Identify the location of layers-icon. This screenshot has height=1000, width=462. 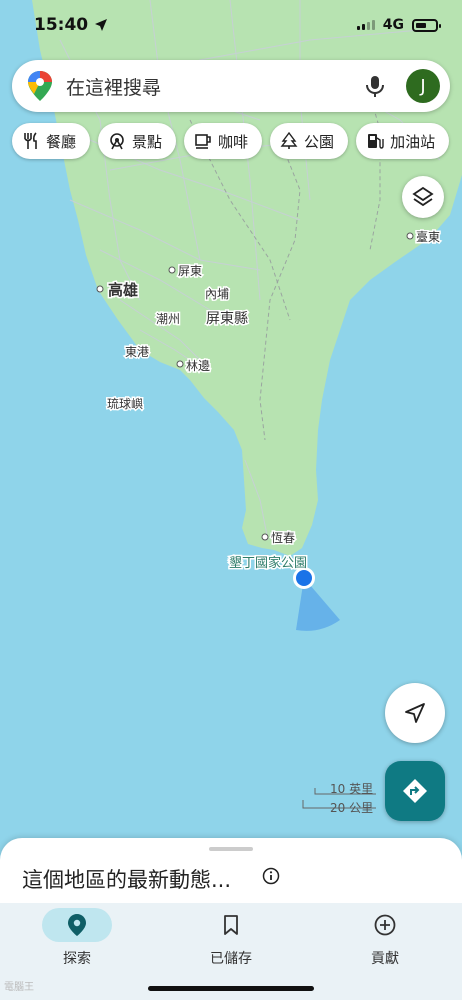
(423, 196).